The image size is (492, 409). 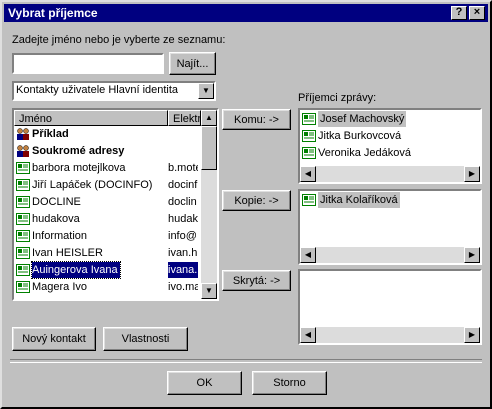 What do you see at coordinates (477, 13) in the screenshot?
I see `close-button: ×` at bounding box center [477, 13].